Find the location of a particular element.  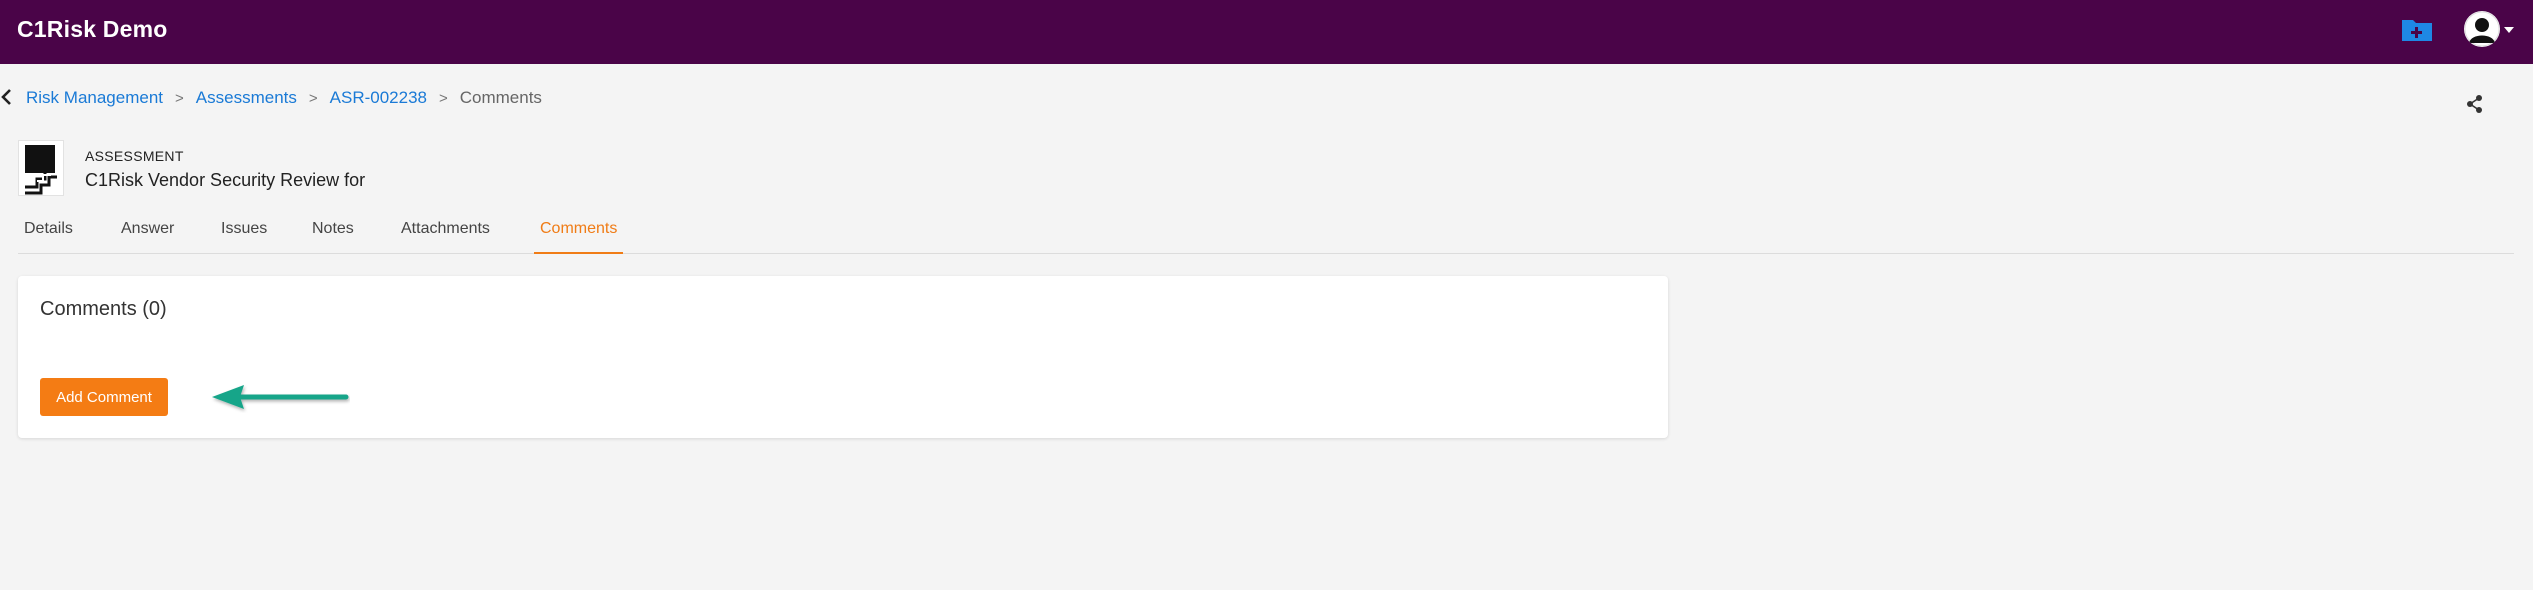

chevron-left-icon is located at coordinates (6, 97).